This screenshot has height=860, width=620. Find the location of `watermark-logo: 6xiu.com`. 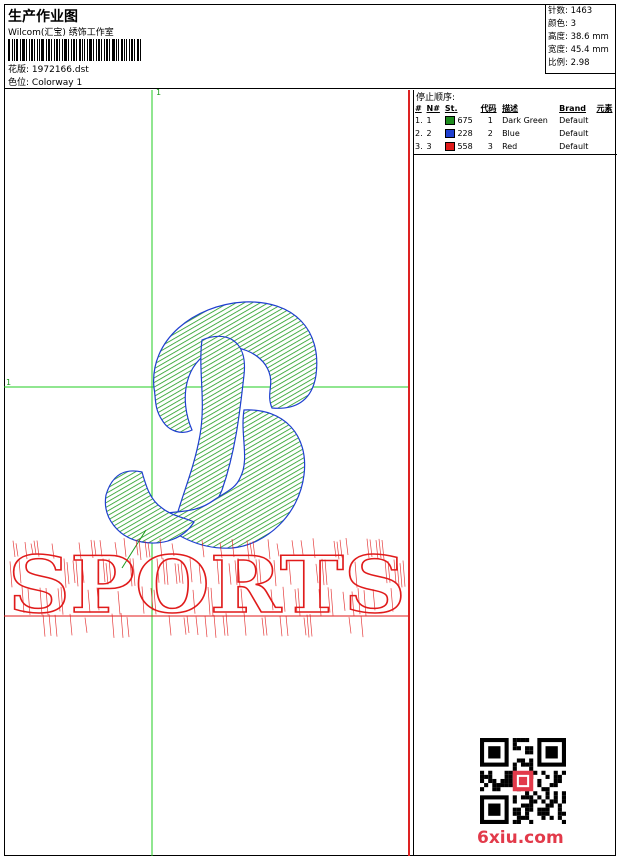

watermark-logo: 6xiu.com is located at coordinates (520, 838).